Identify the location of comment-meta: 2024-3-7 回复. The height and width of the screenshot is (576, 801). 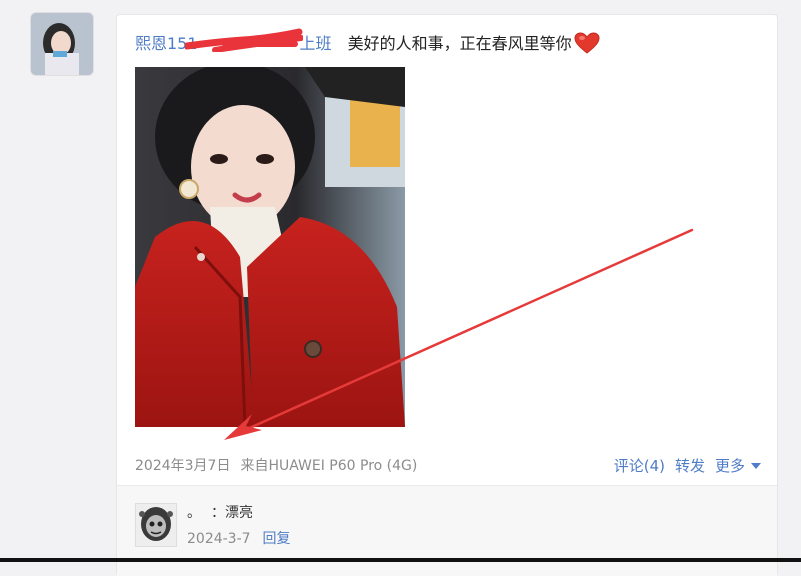
(239, 538).